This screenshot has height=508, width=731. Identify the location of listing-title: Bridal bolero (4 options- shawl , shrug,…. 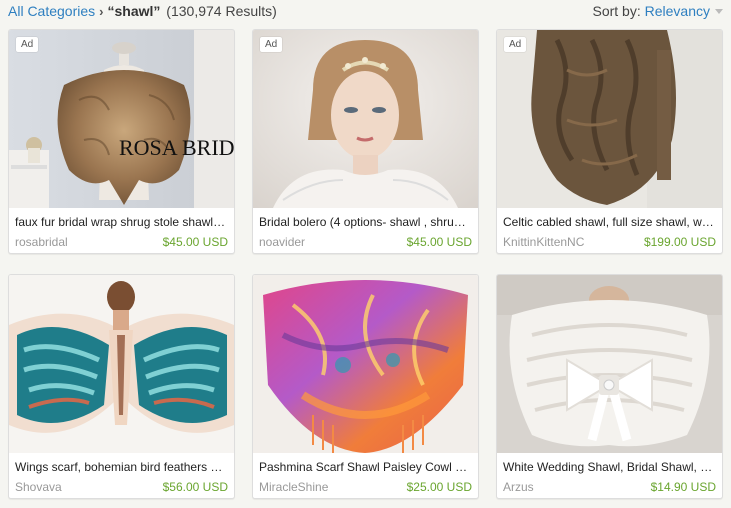
(365, 222).